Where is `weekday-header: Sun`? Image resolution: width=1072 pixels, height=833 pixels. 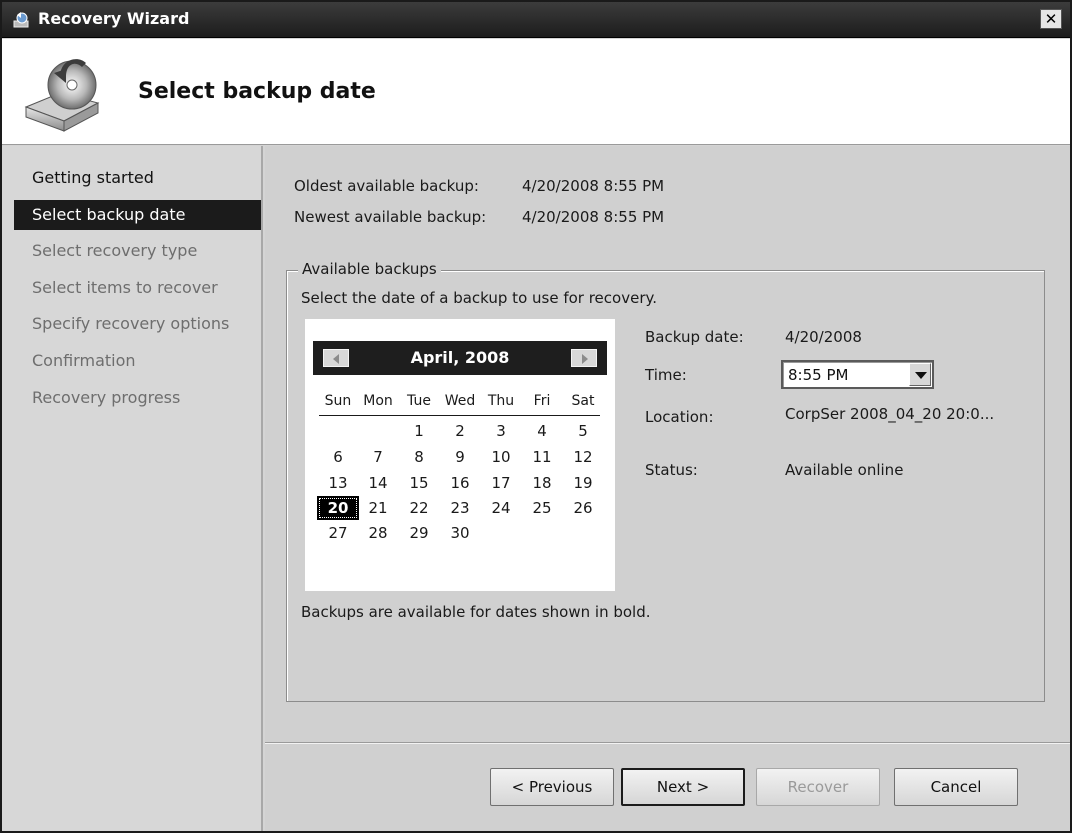
weekday-header: Sun is located at coordinates (338, 401).